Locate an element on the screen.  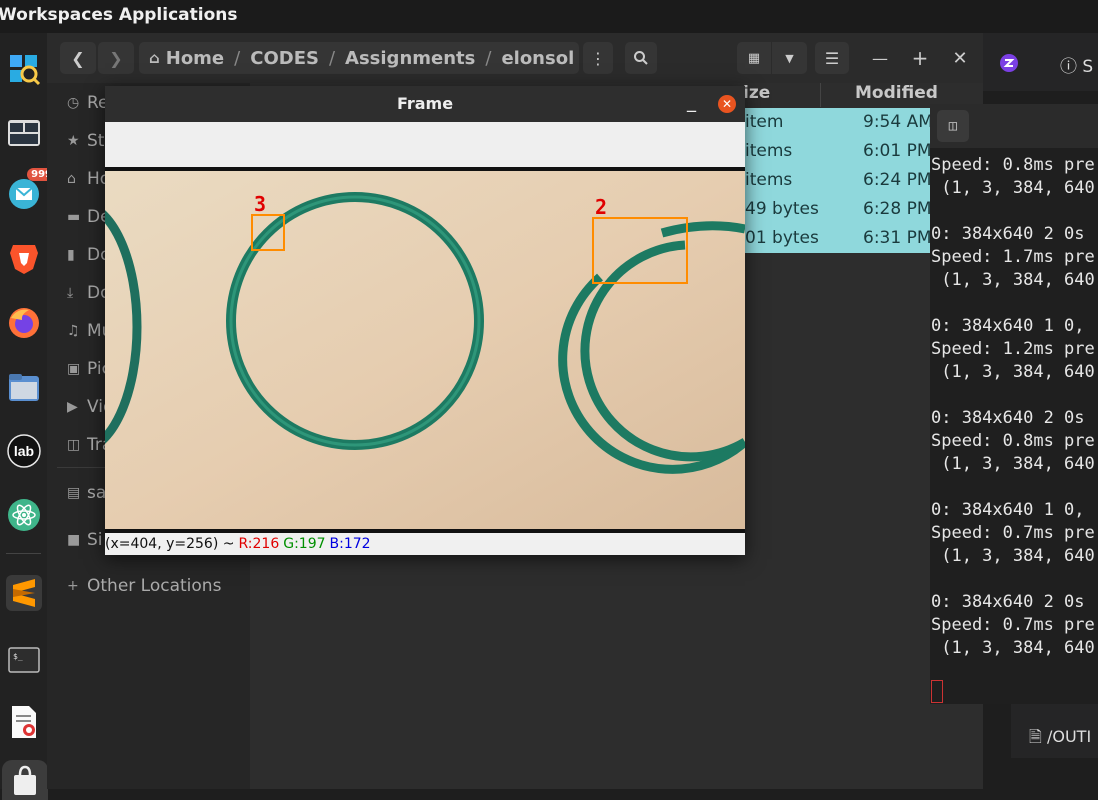
breadcrumb-codes: CODES is located at coordinates (284, 58).